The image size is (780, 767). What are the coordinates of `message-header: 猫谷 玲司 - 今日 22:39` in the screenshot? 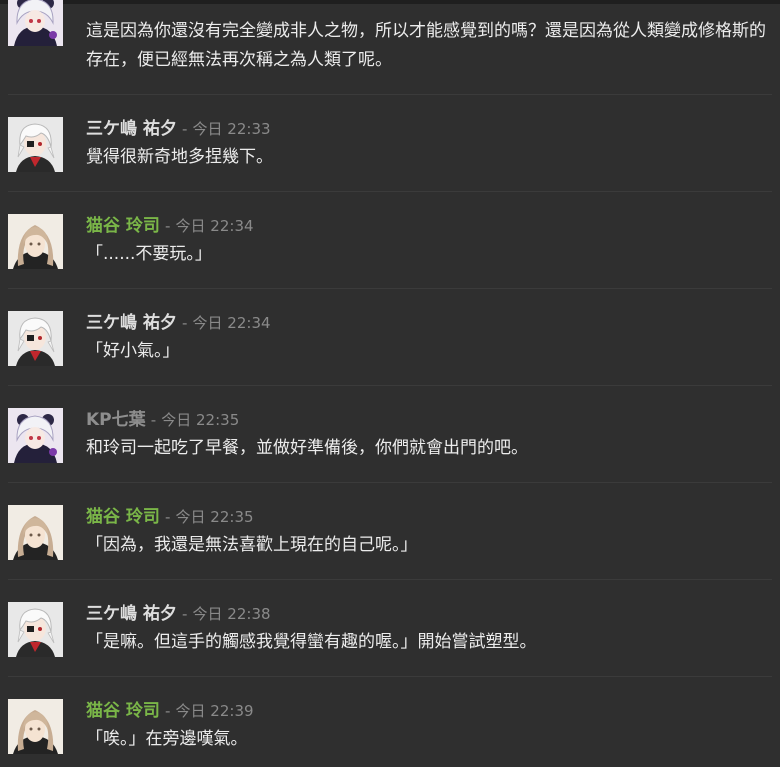 It's located at (170, 711).